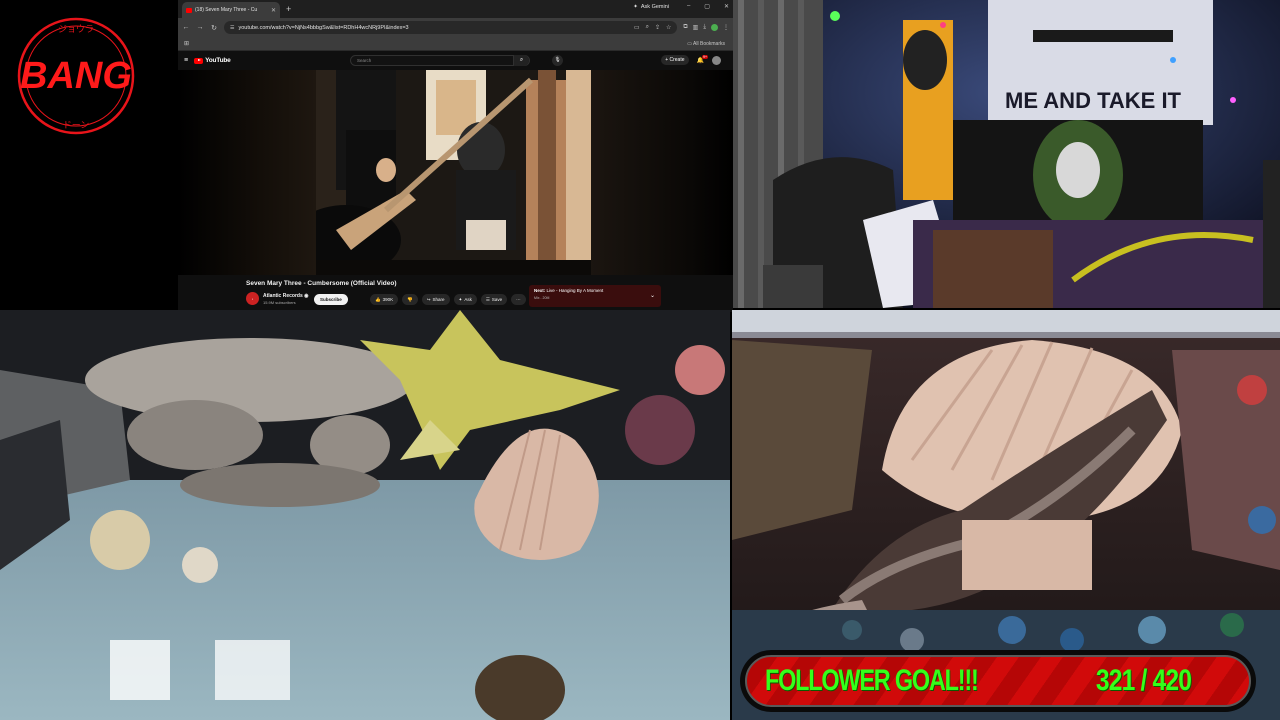 The width and height of the screenshot is (1280, 720). I want to click on forward-icon: →, so click(200, 27).